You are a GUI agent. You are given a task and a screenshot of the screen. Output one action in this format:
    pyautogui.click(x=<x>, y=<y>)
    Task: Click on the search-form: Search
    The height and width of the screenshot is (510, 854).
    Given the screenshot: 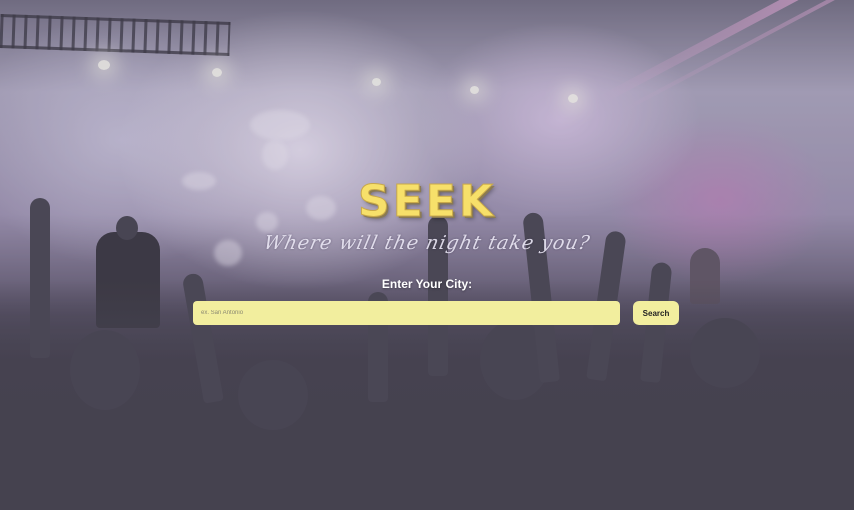 What is the action you would take?
    pyautogui.click(x=436, y=313)
    